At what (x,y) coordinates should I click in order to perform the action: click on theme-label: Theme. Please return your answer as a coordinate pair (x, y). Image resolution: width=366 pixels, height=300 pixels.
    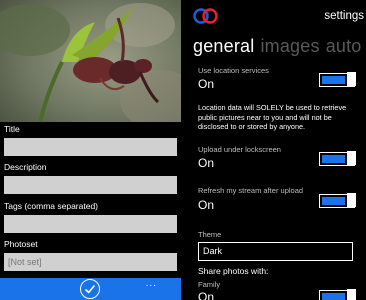
    Looking at the image, I should click on (210, 234).